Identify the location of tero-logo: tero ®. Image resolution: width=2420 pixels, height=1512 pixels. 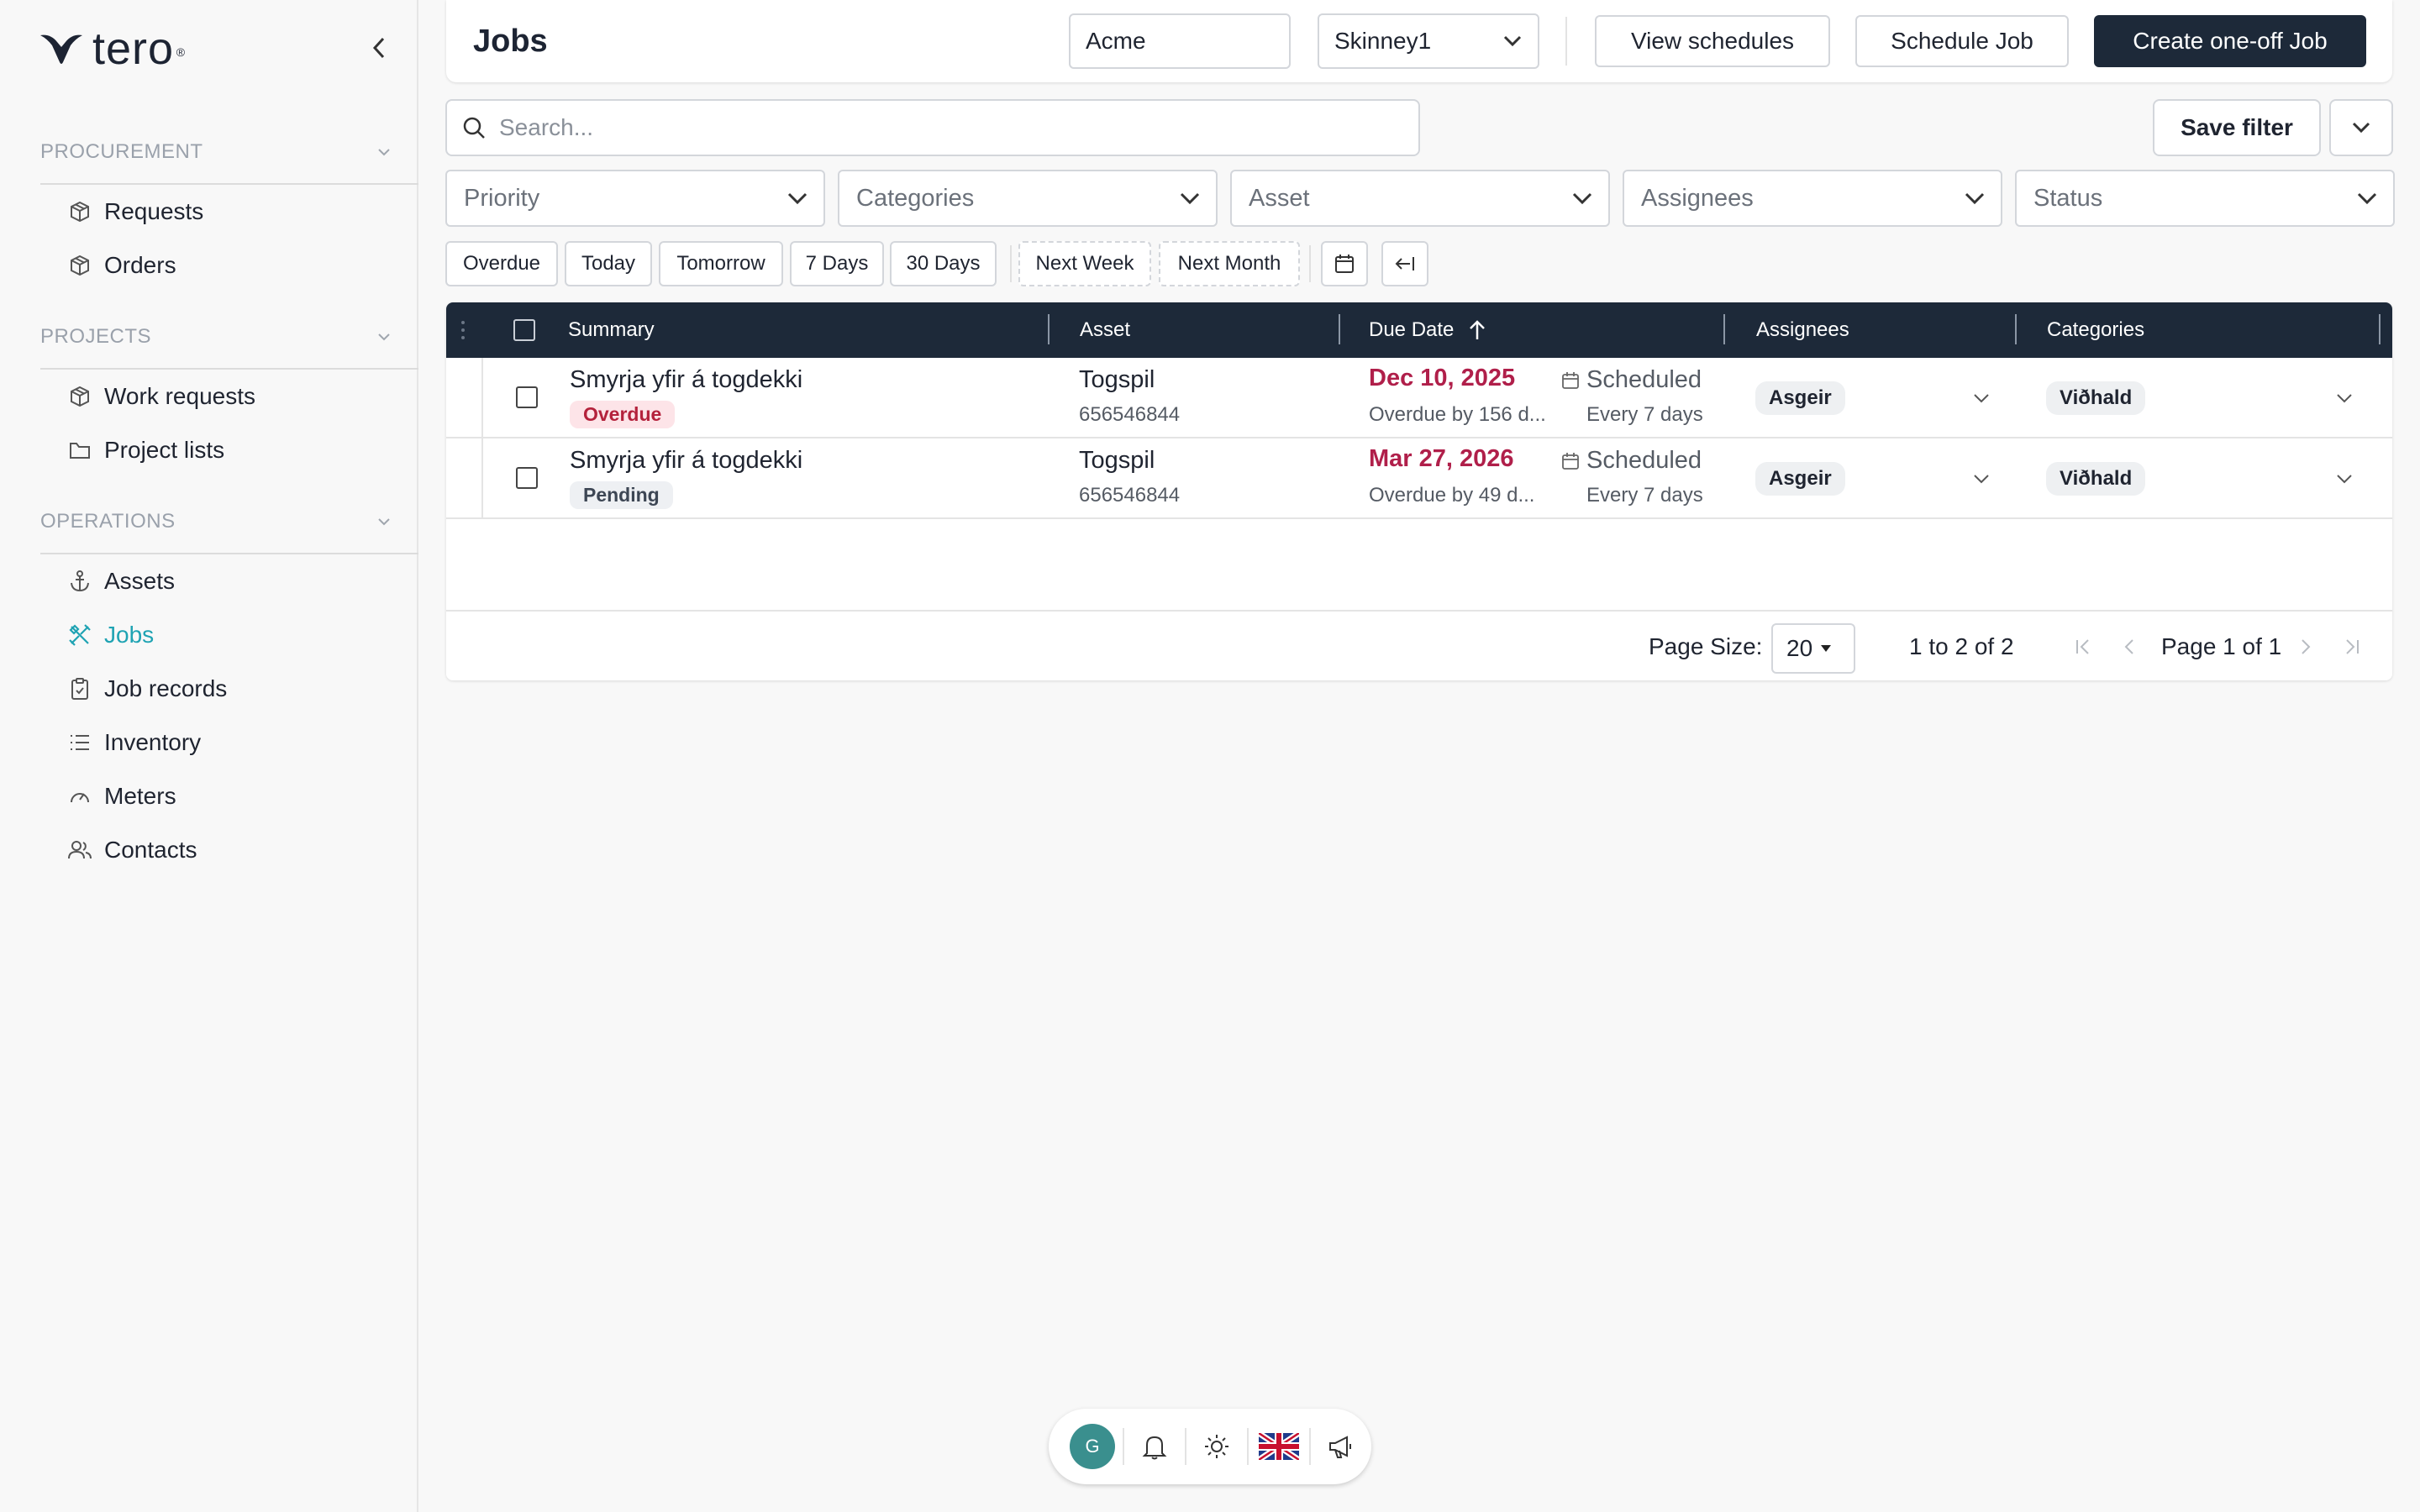
(112, 48).